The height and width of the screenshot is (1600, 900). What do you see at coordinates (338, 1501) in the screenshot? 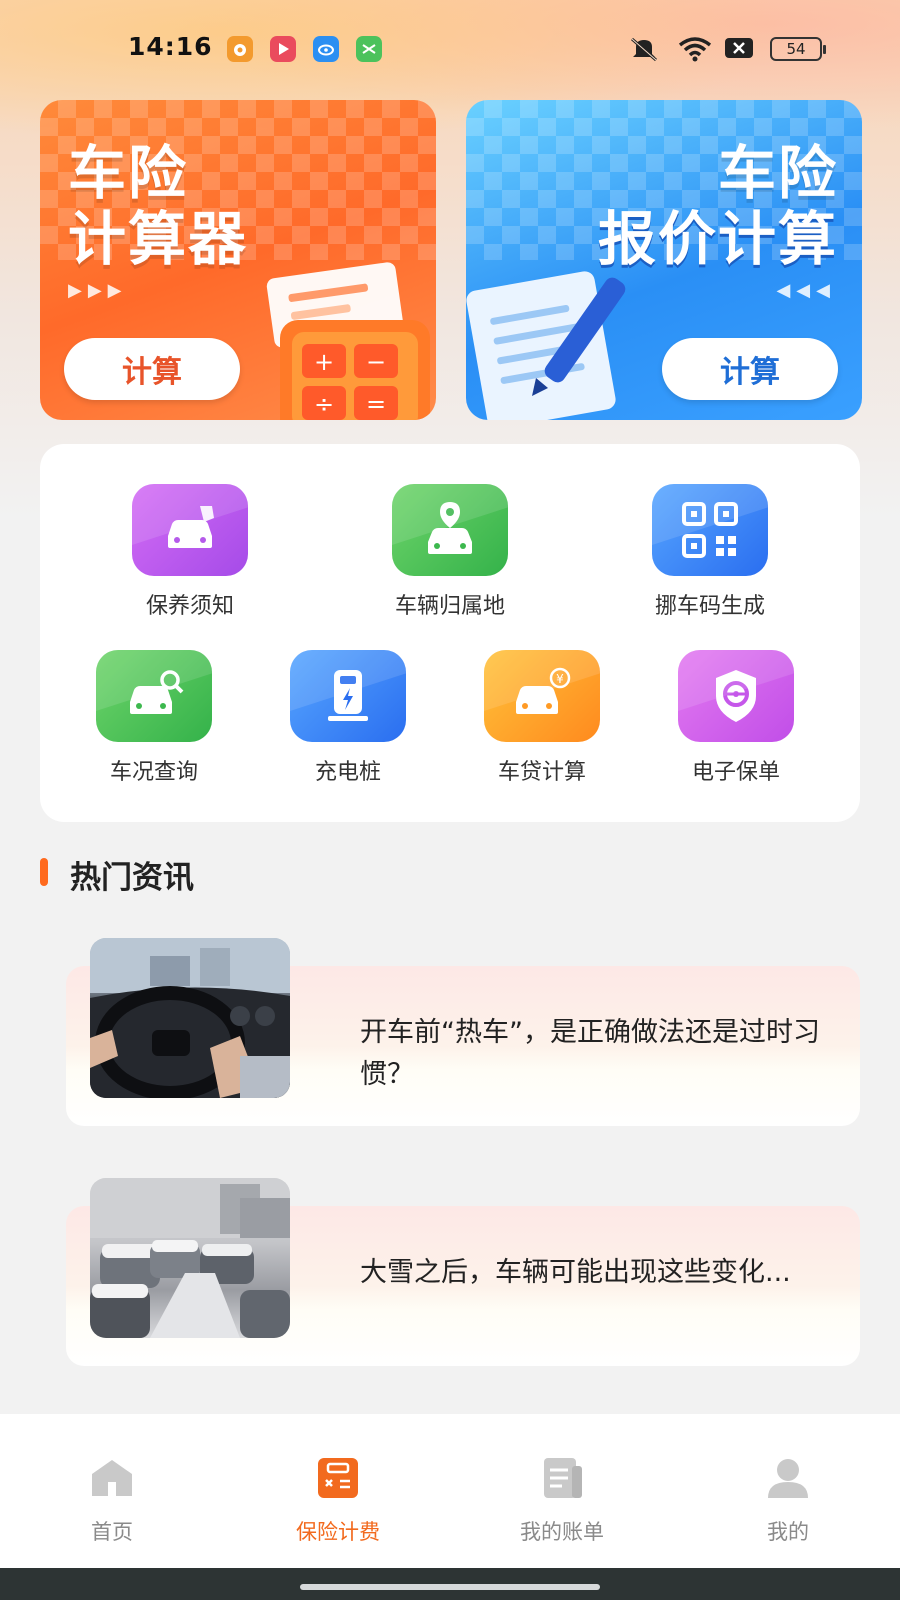
I see `tab-insurance-billing: 保险计费` at bounding box center [338, 1501].